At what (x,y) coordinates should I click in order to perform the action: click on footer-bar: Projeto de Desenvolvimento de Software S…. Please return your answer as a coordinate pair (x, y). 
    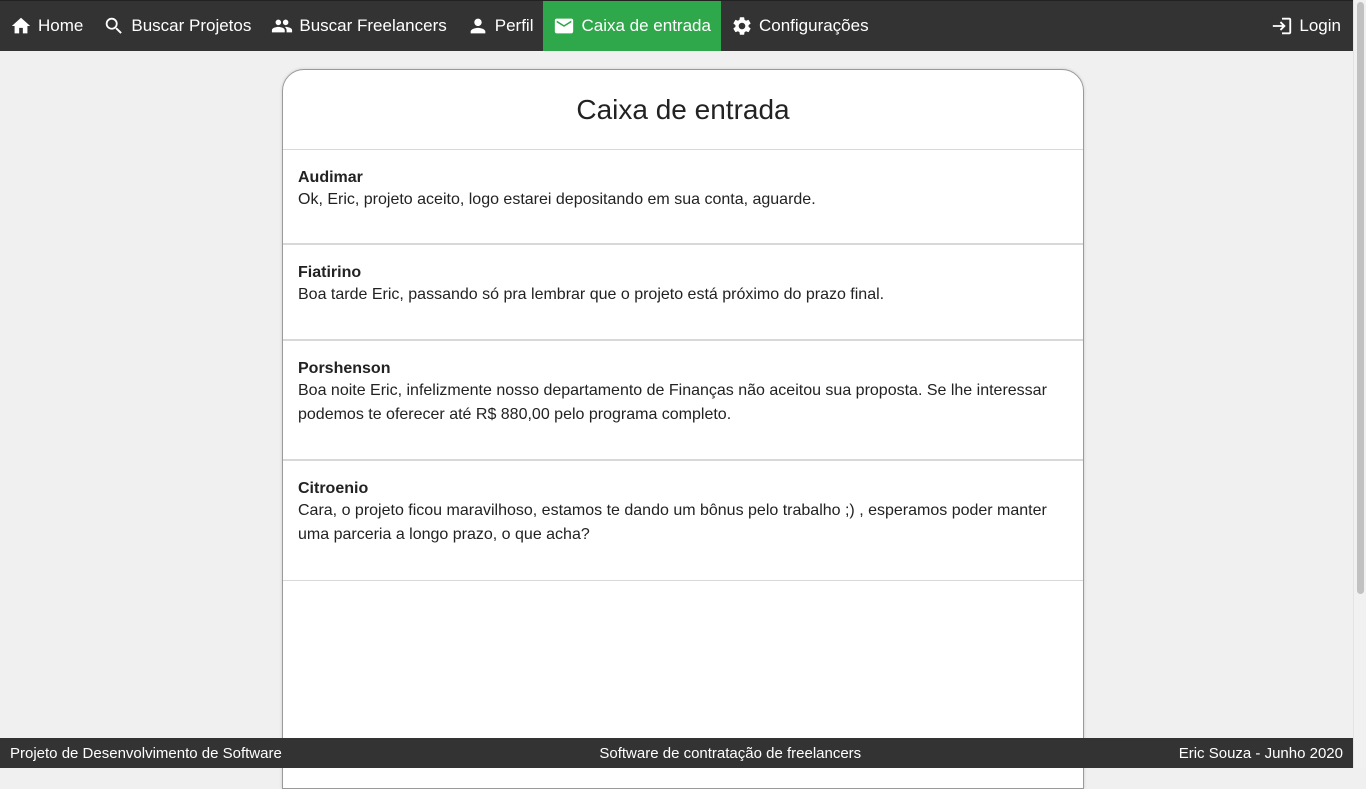
    Looking at the image, I should click on (676, 753).